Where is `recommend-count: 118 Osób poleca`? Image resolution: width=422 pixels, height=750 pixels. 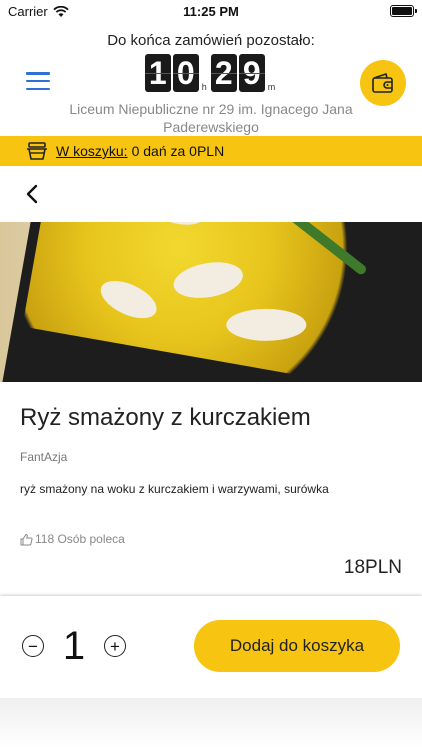
recommend-count: 118 Osób poleca is located at coordinates (72, 539).